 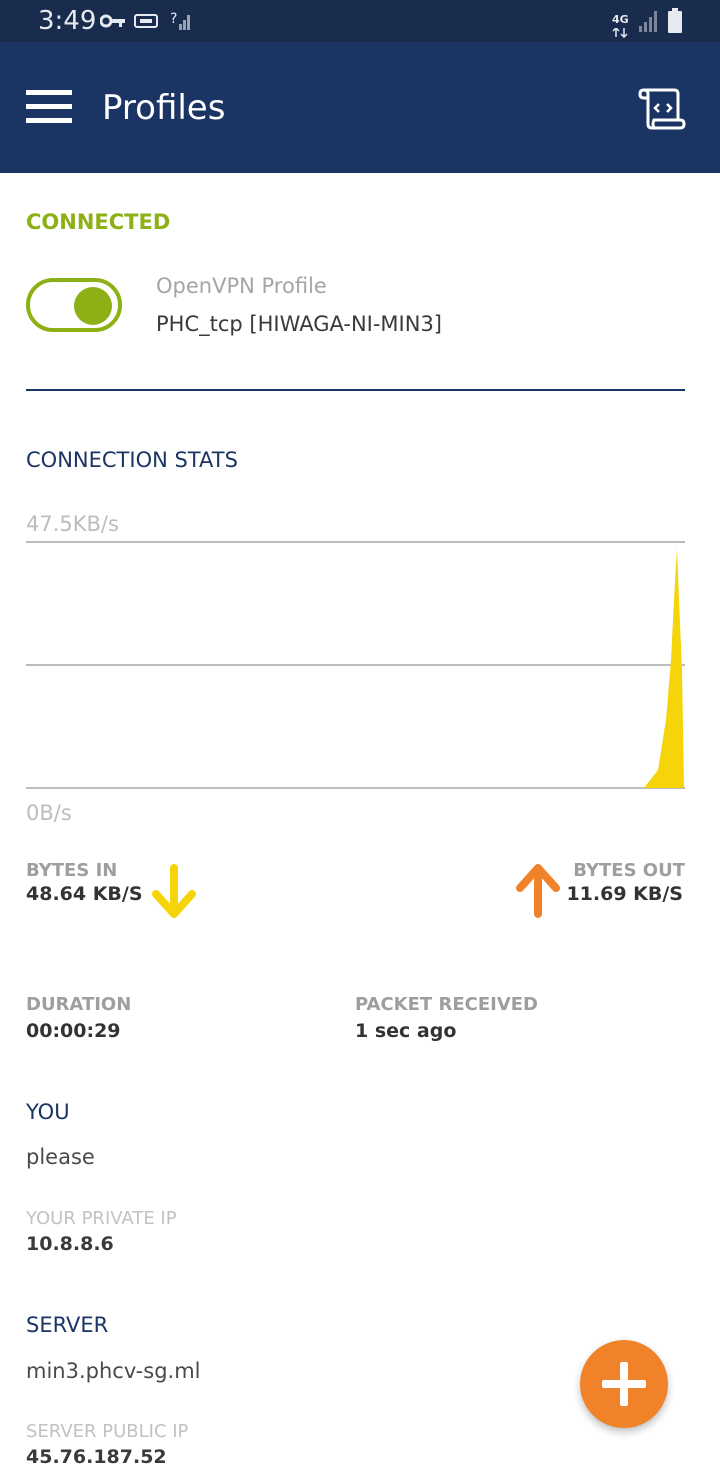 I want to click on arrow-down-icon, so click(x=174, y=891).